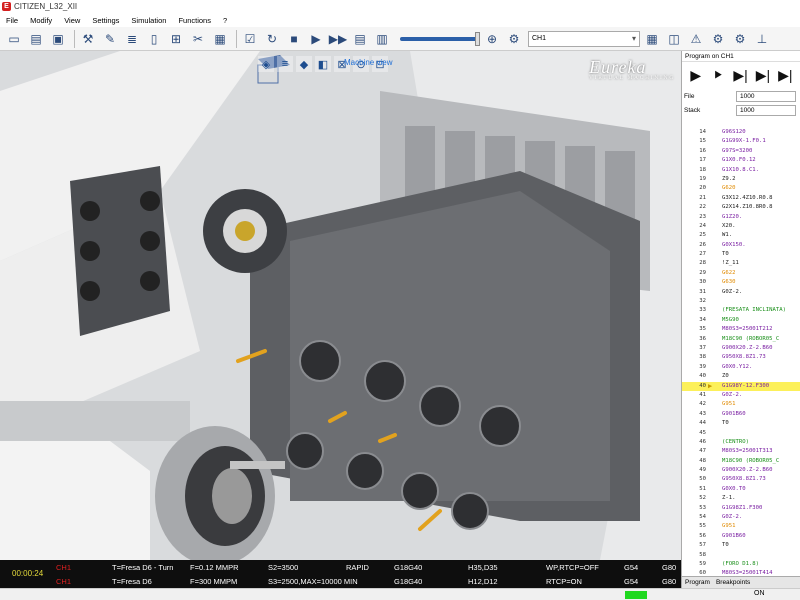 The image size is (800, 600). I want to click on code-line: 40 Z0, so click(741, 376).